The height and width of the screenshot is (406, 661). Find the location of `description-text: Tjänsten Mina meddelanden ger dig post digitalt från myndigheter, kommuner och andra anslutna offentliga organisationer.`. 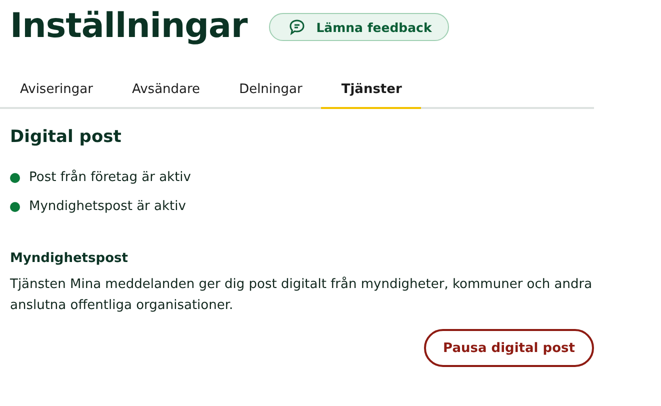

description-text: Tjänsten Mina meddelanden ger dig post digitalt från myndigheter, kommuner och andra anslutna offentliga organisationer. is located at coordinates (302, 295).